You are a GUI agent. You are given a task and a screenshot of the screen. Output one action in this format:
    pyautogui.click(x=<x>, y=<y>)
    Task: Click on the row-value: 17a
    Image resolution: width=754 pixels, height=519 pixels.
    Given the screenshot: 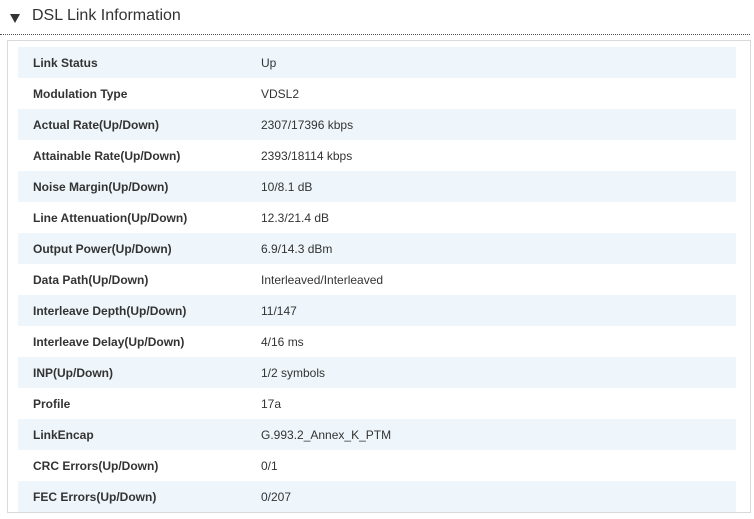 What is the action you would take?
    pyautogui.click(x=498, y=403)
    